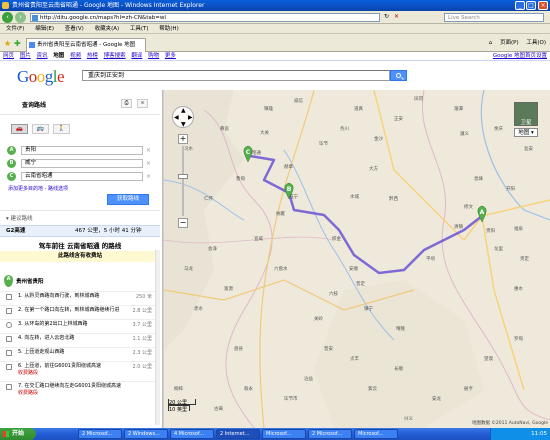 The width and height of the screenshot is (550, 440). Describe the element at coordinates (30, 282) in the screenshot. I see `start-name: 贵州省贵阳` at that location.